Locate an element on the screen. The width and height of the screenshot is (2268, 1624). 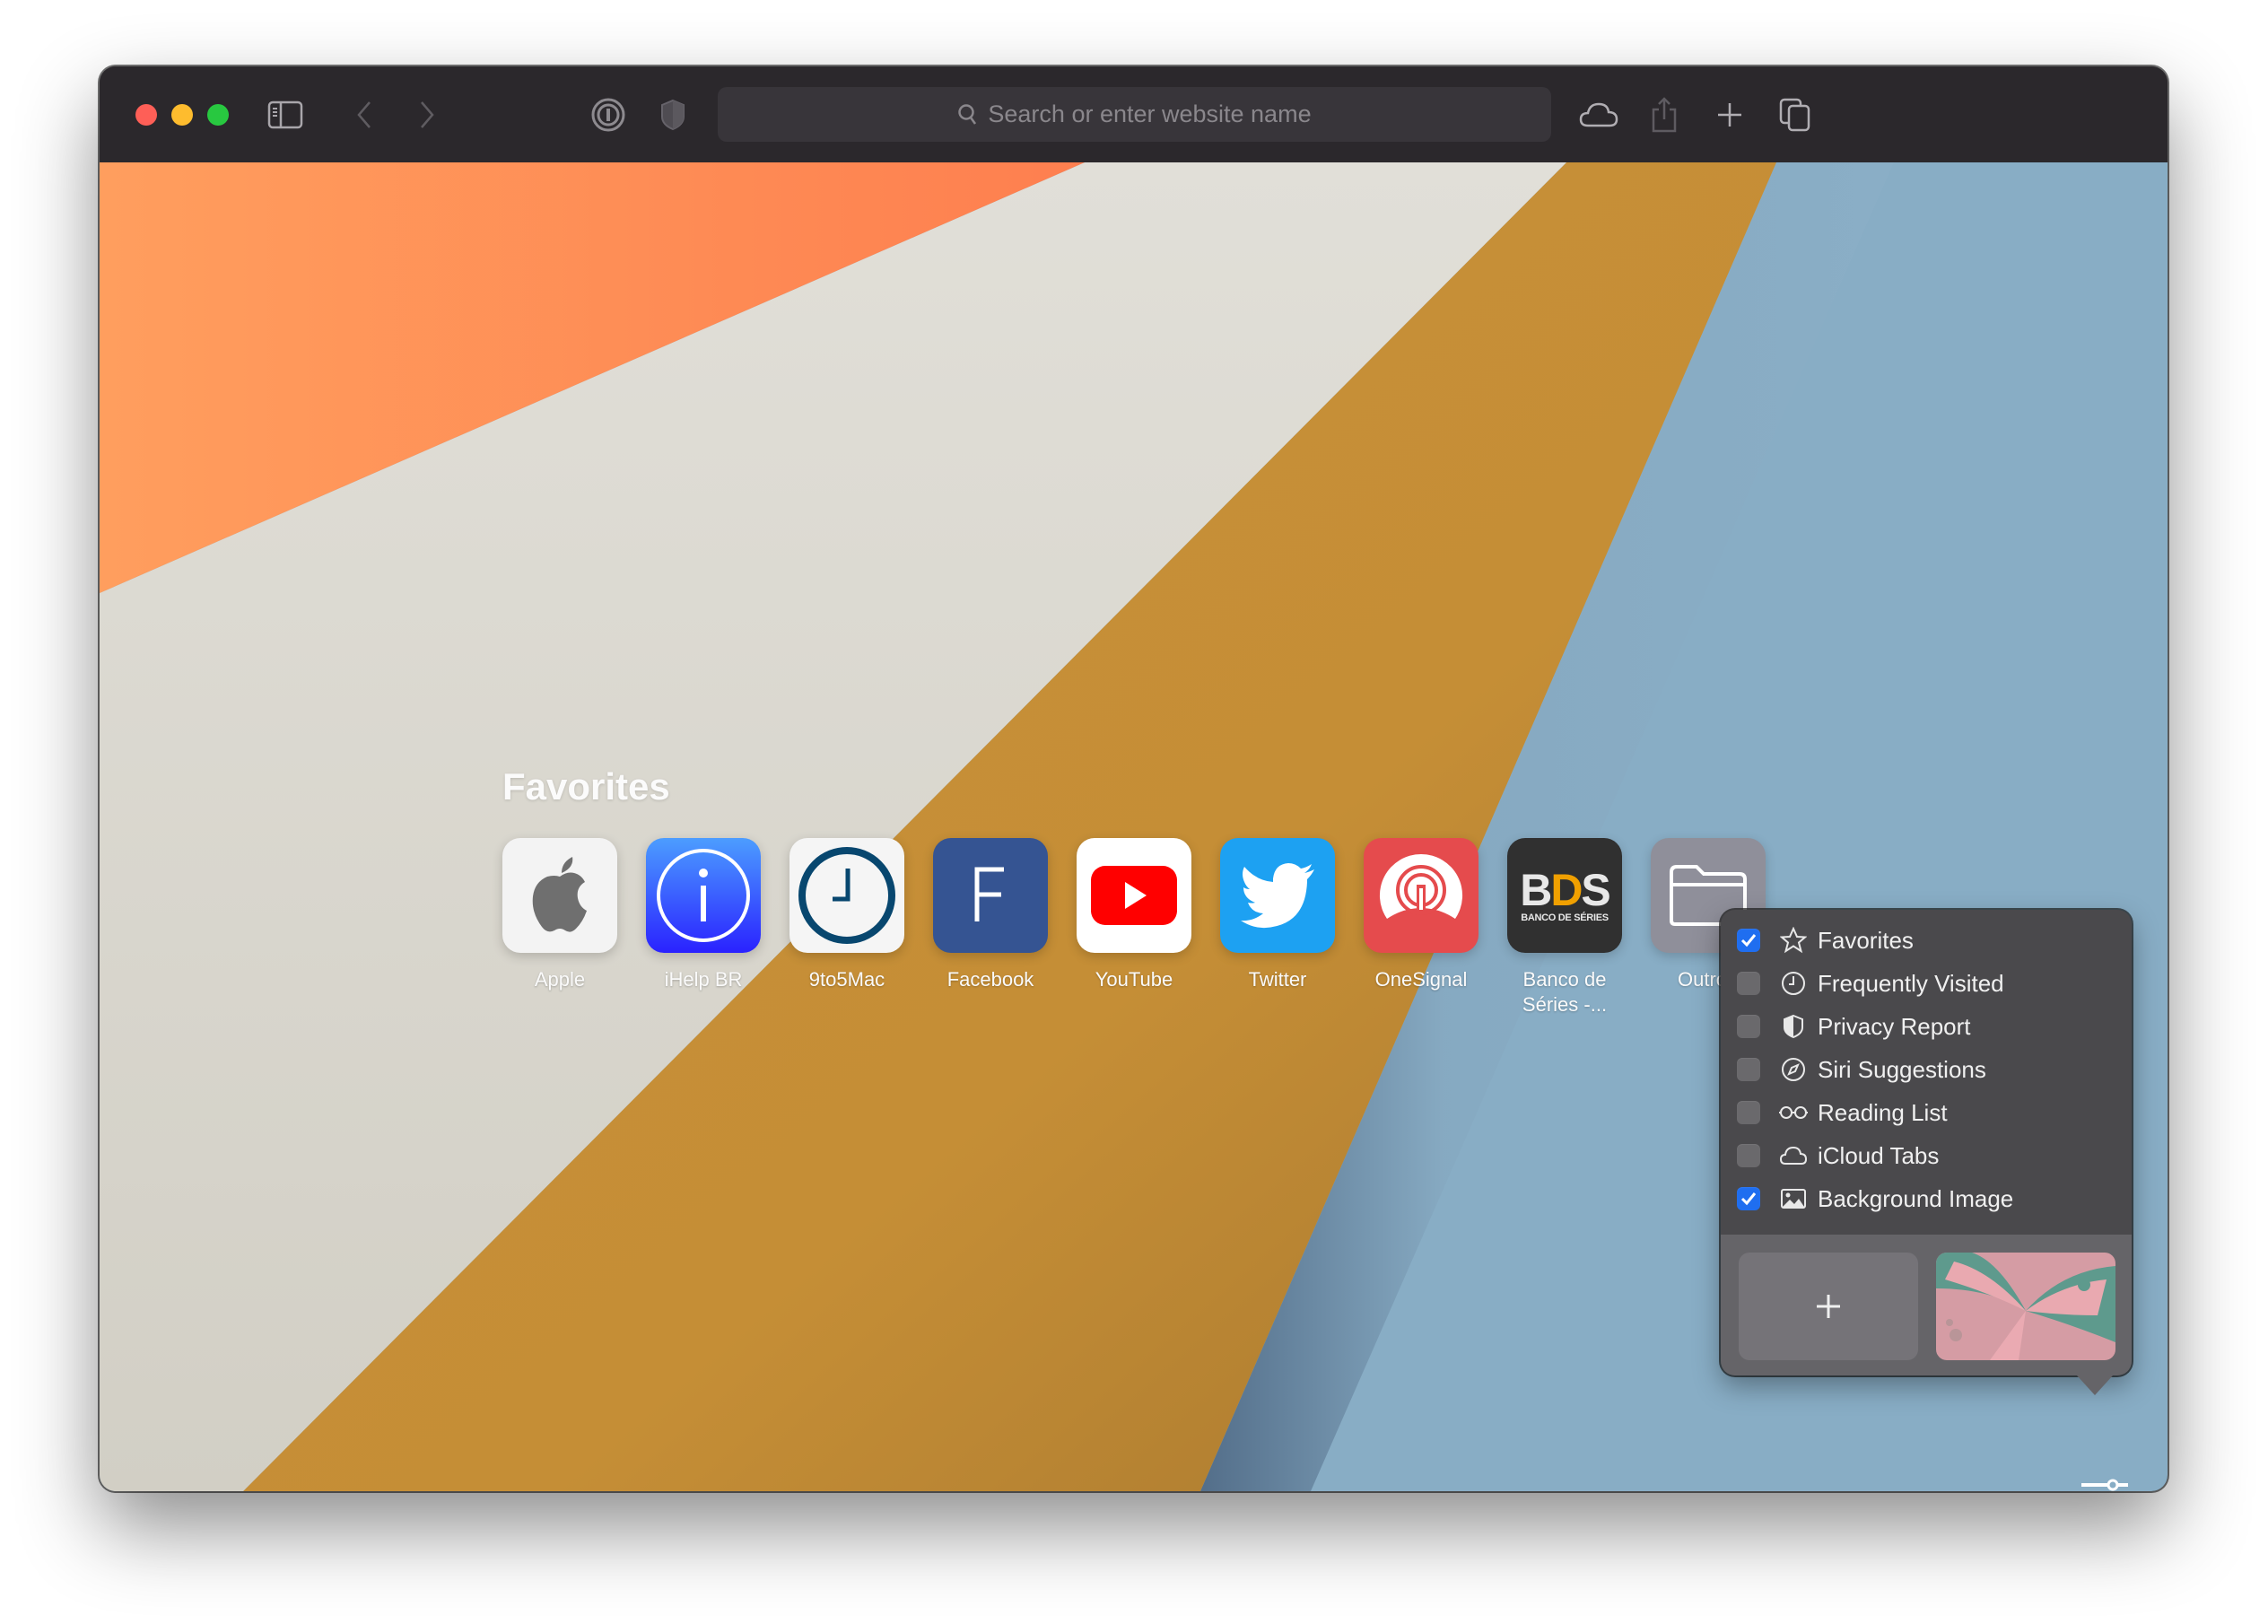
search-icon is located at coordinates (967, 114).